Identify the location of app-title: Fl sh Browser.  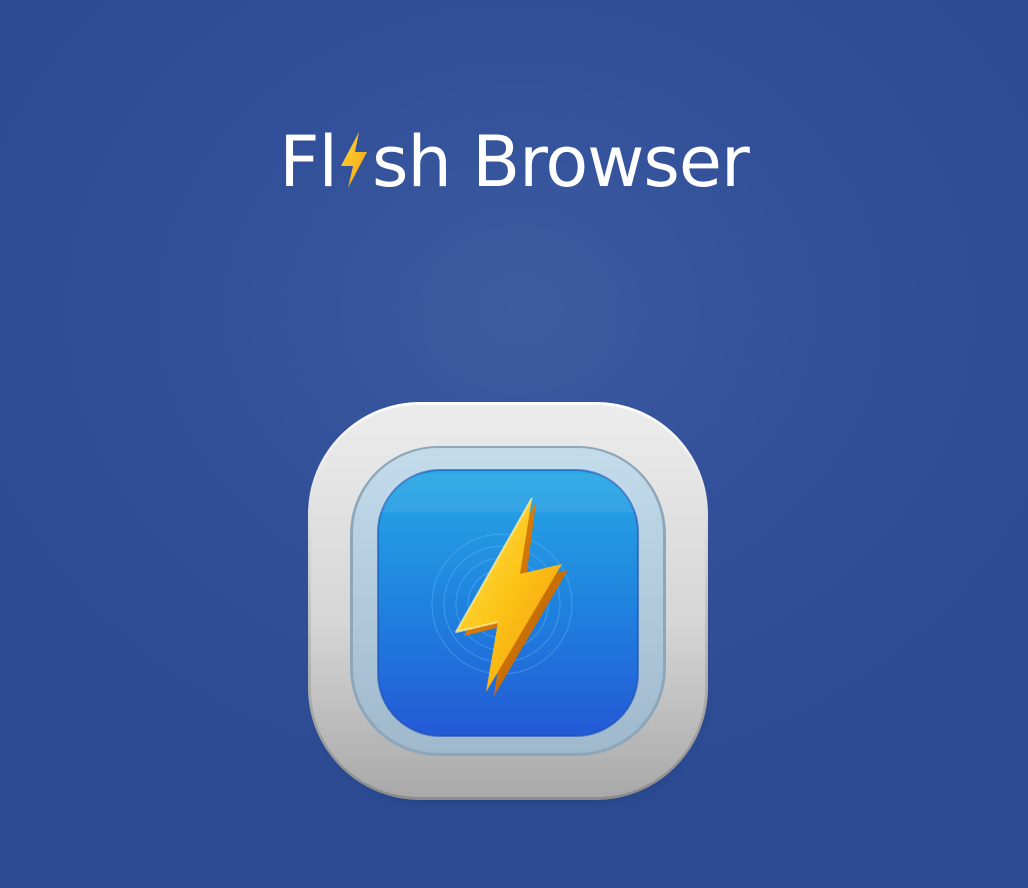
(514, 162).